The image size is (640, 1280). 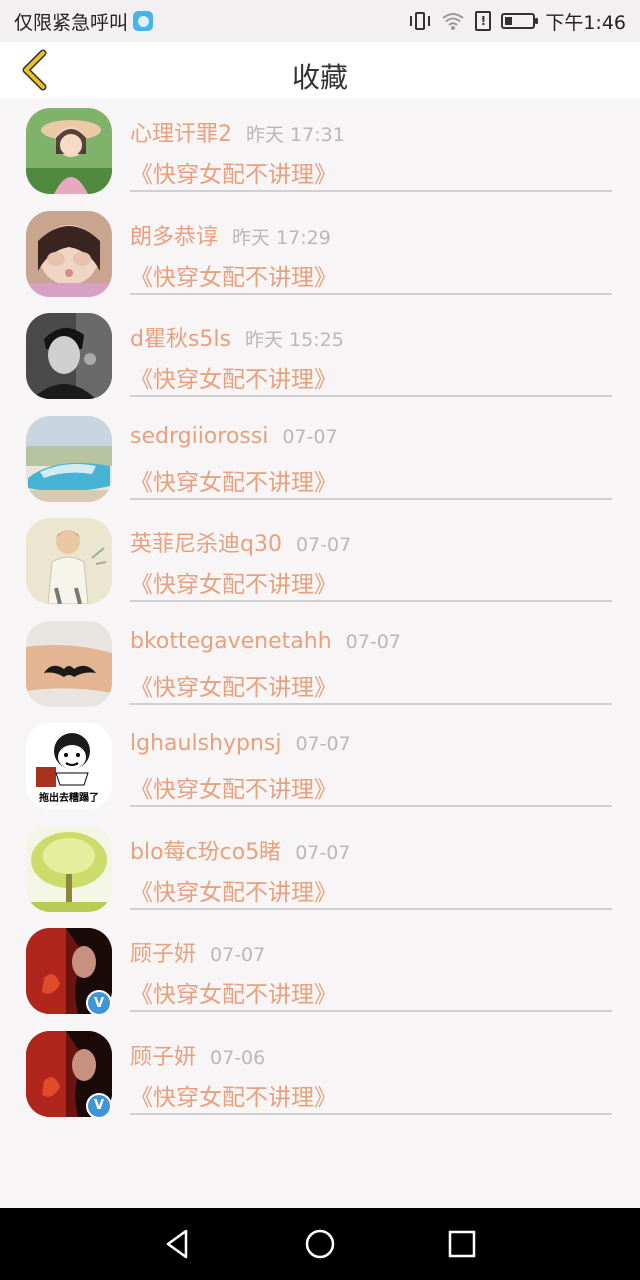 What do you see at coordinates (483, 21) in the screenshot?
I see `sim-alert-icon: !` at bounding box center [483, 21].